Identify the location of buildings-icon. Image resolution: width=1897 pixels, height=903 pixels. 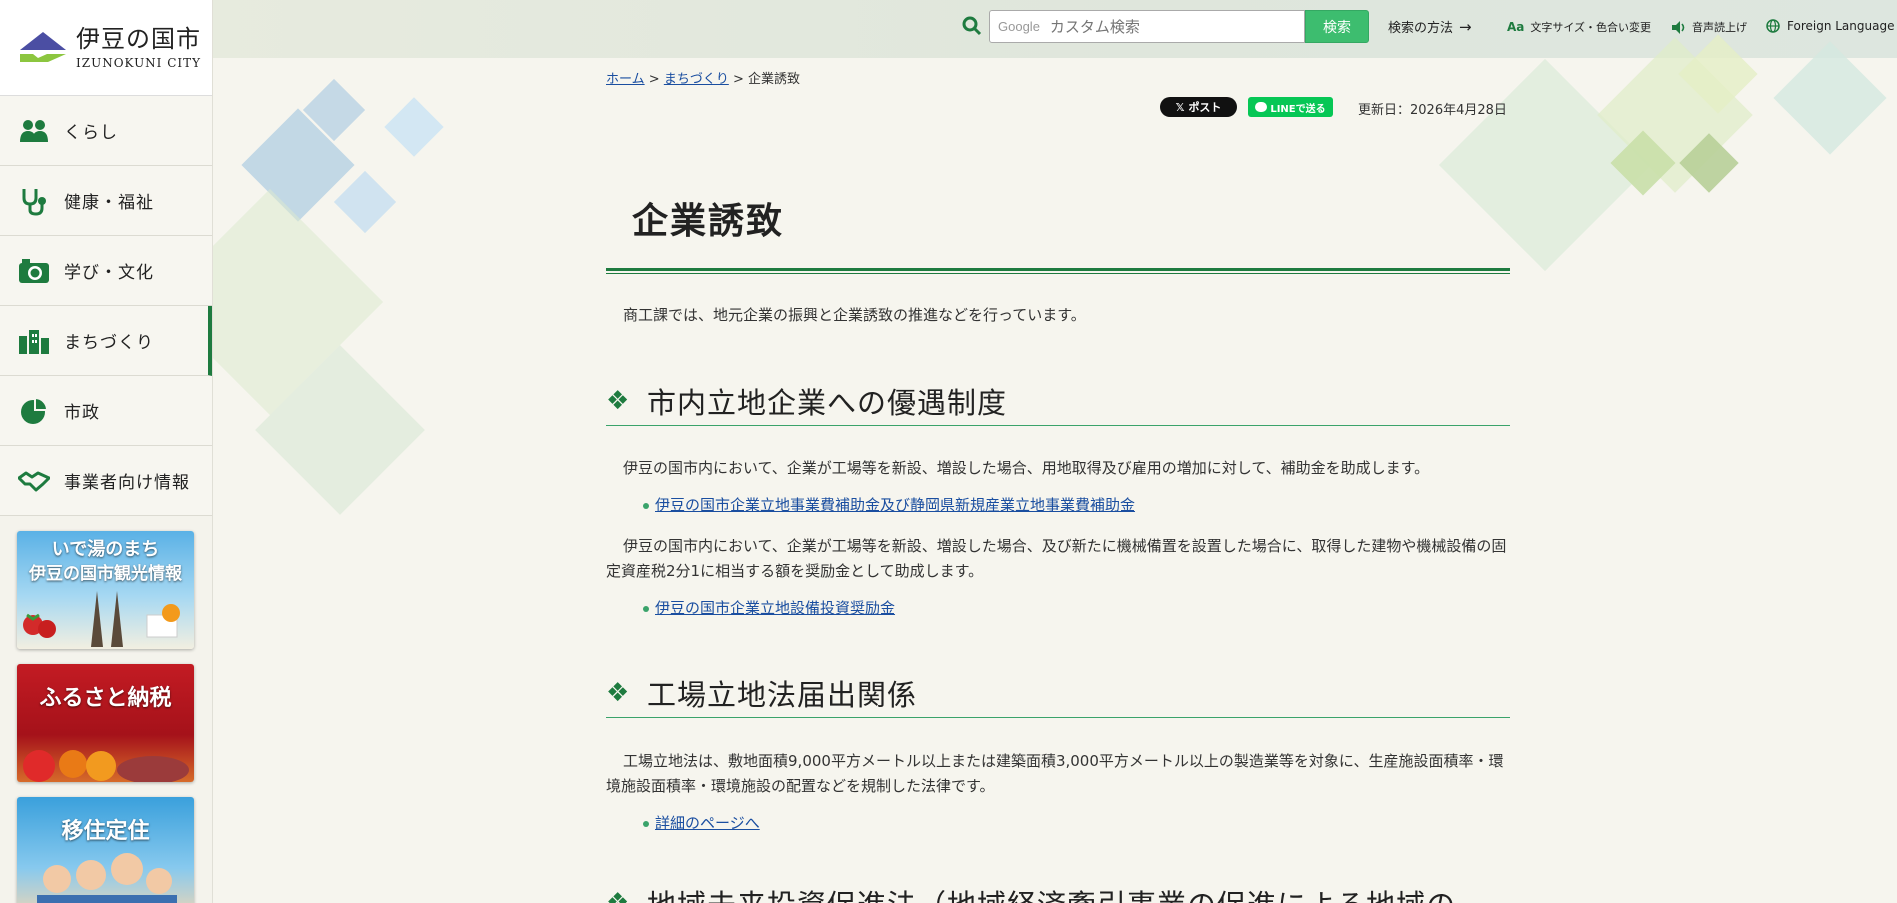
(34, 341).